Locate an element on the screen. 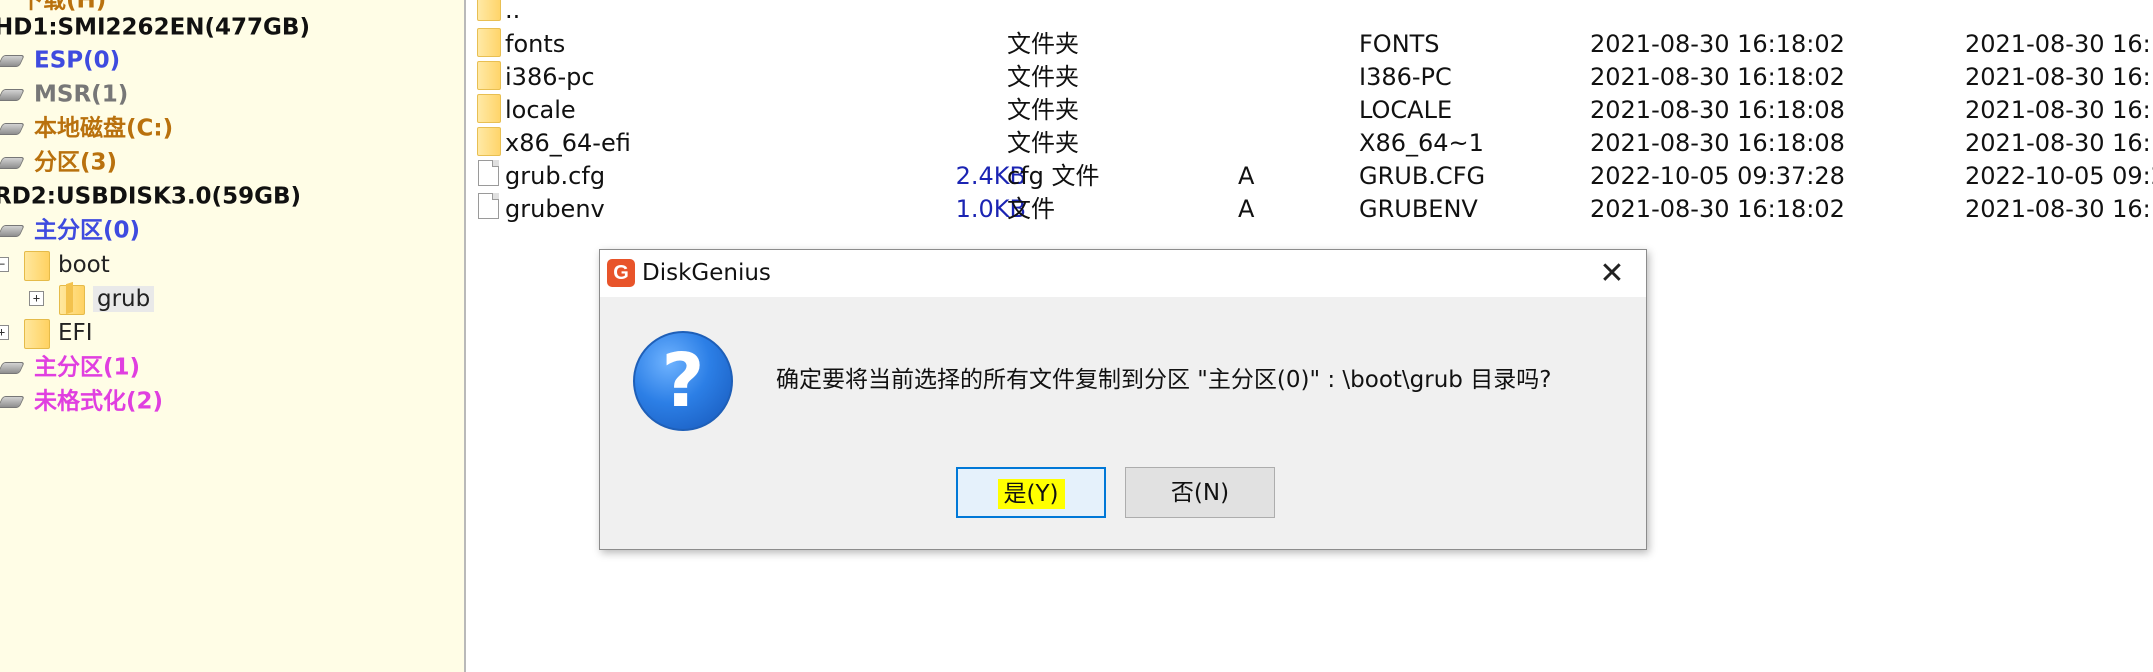 The width and height of the screenshot is (2153, 672). file-short-name: I386-PC is located at coordinates (1405, 77).